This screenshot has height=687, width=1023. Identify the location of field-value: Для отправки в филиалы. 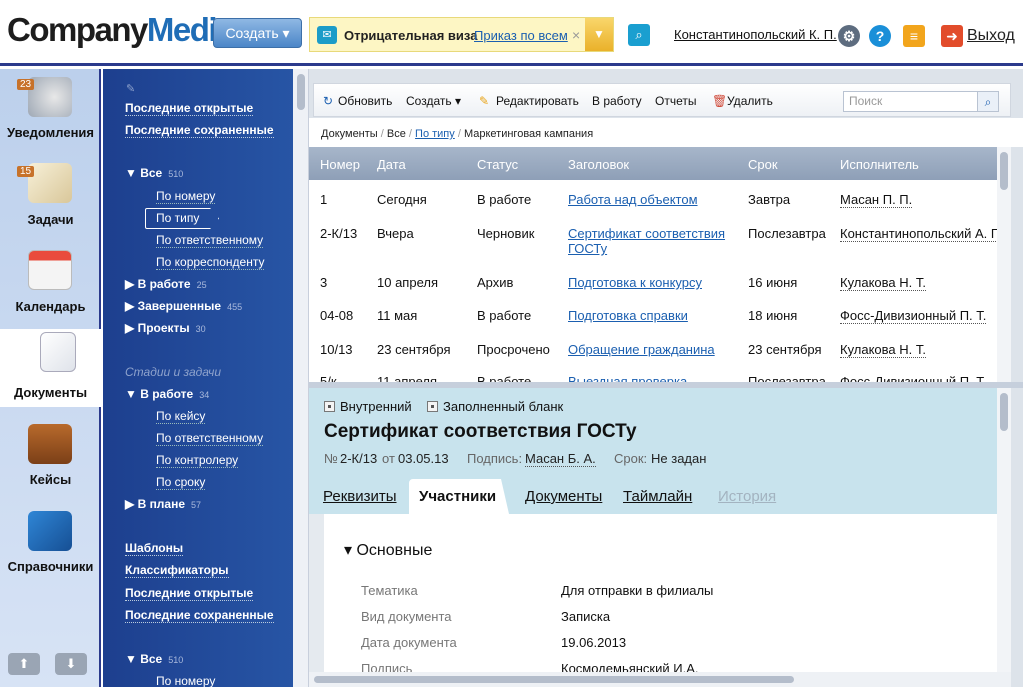
(637, 590).